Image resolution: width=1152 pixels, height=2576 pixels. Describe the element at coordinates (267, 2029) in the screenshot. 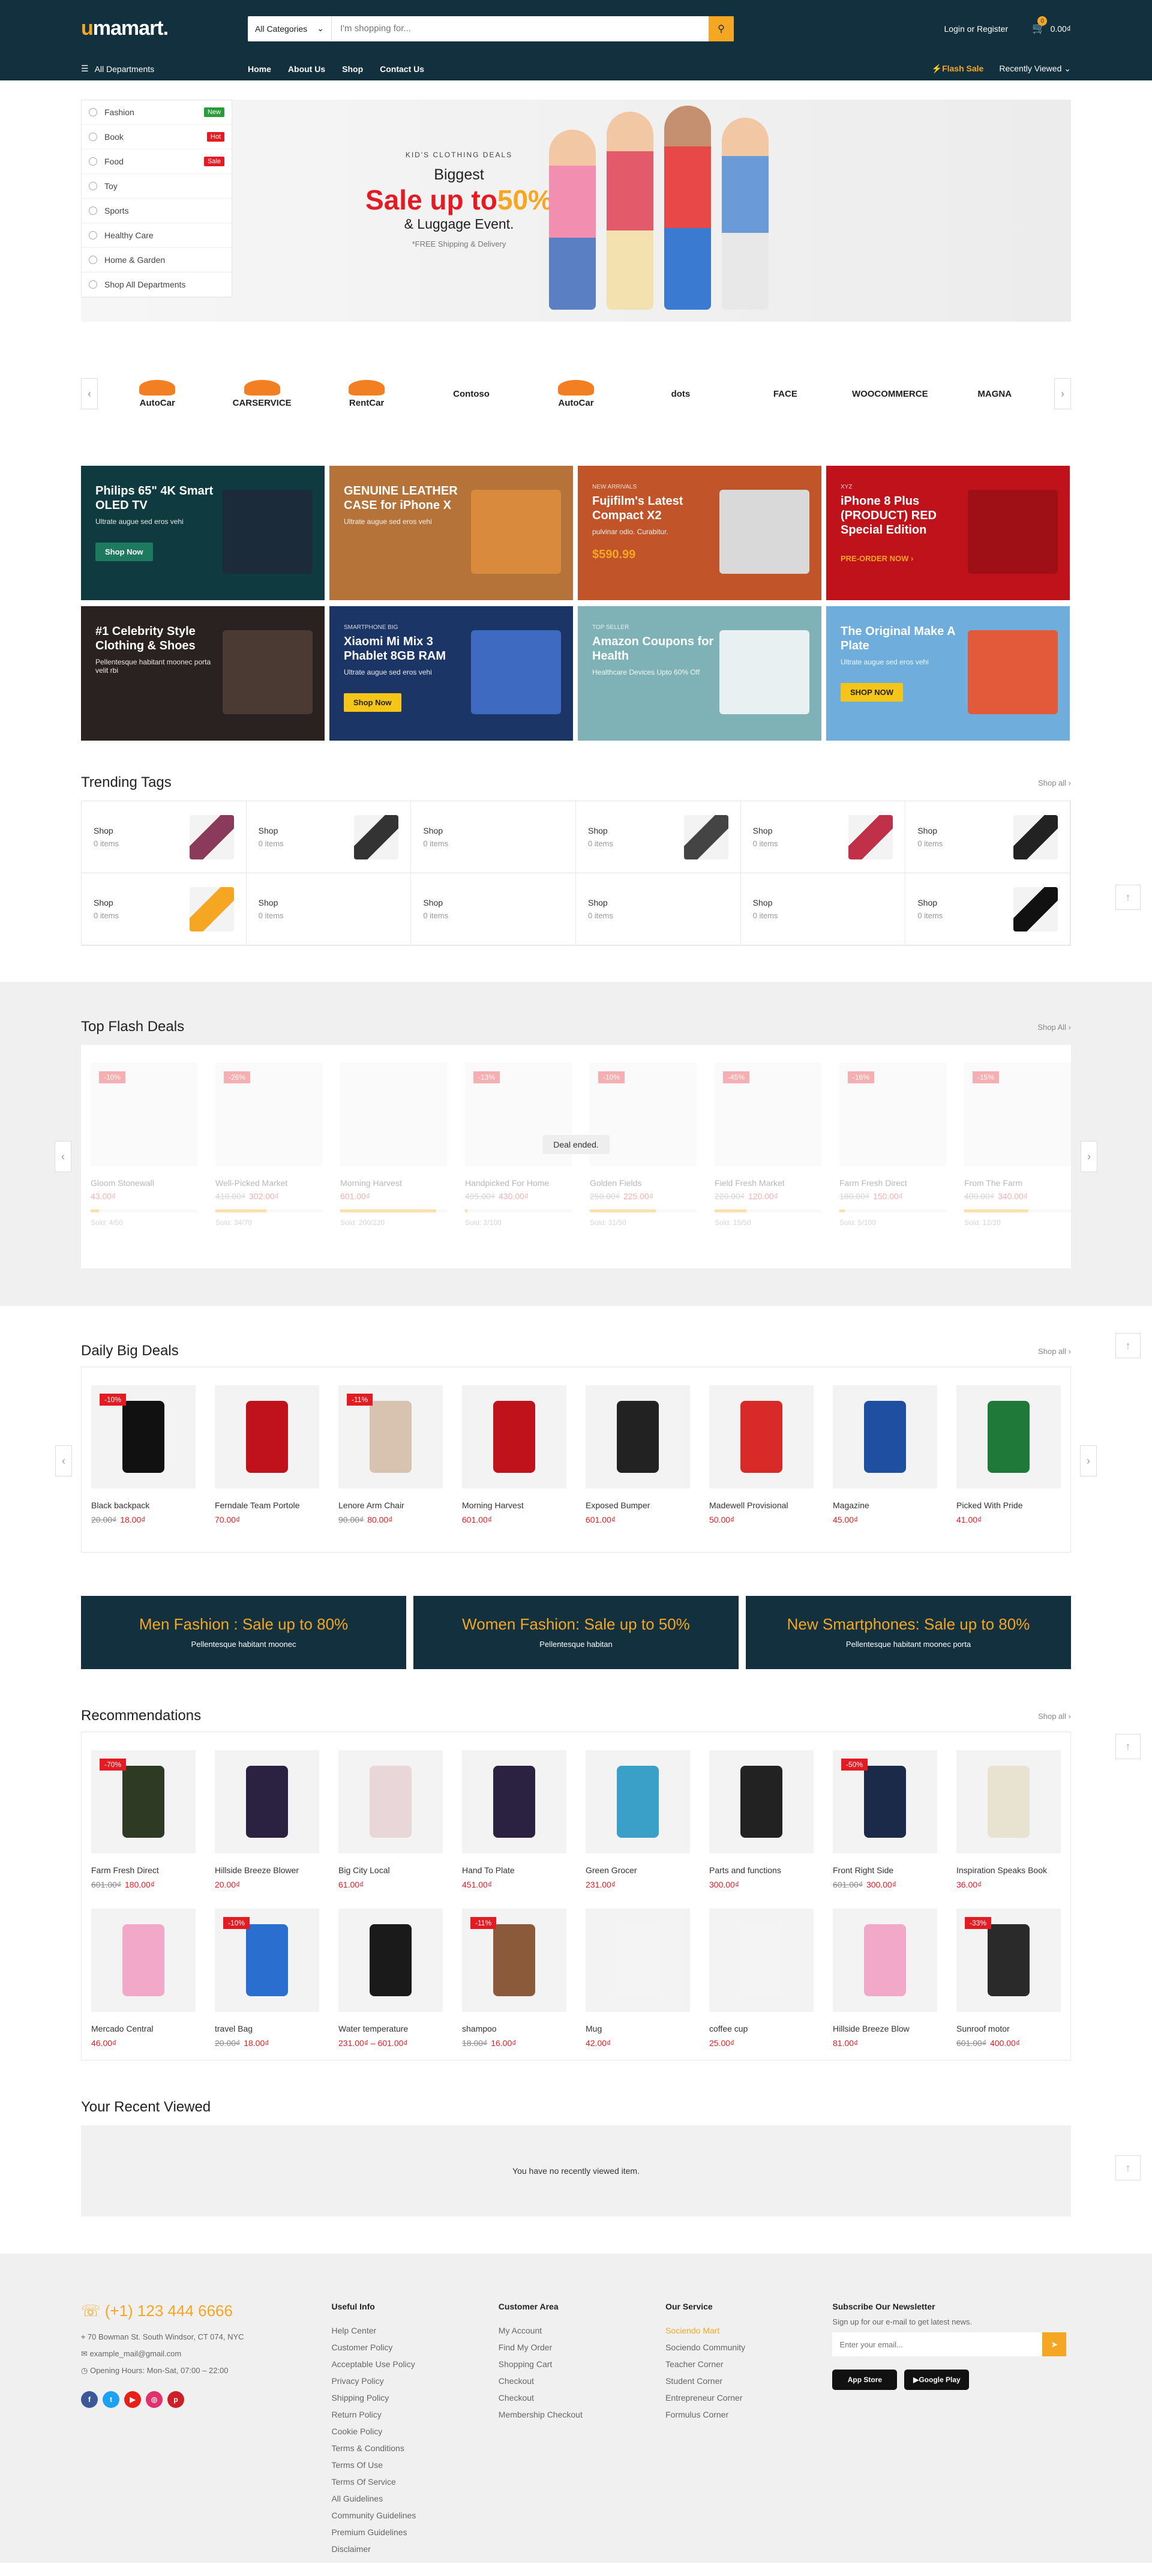

I see `product-name: travel Bag` at that location.